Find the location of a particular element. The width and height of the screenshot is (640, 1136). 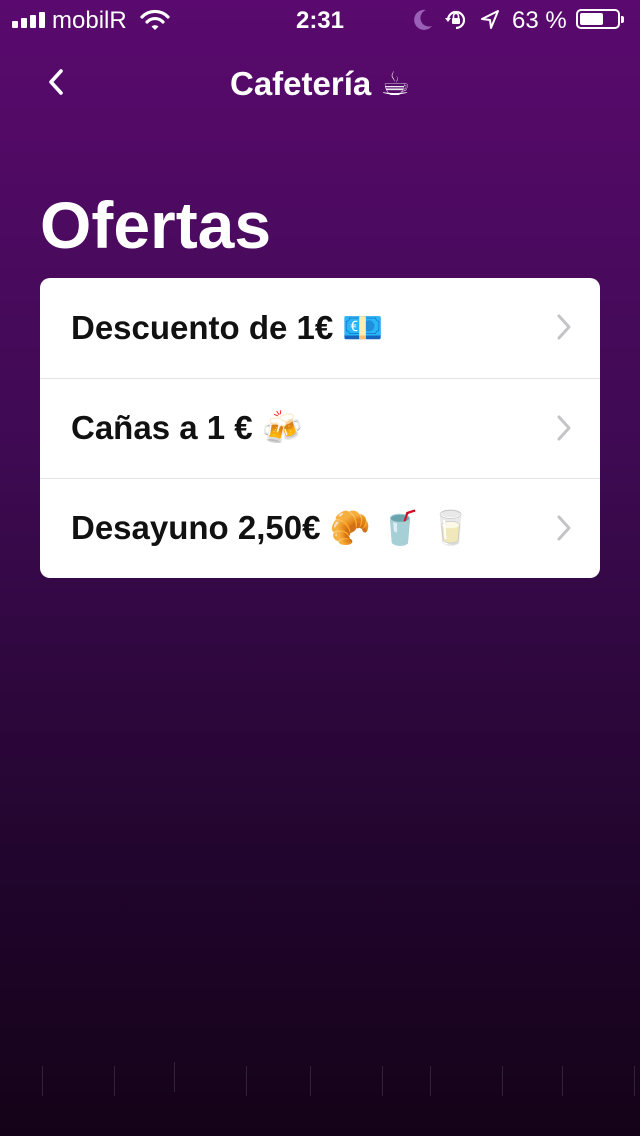

offer-row-descuento: Descuento de 1€ 💶 is located at coordinates (320, 328).